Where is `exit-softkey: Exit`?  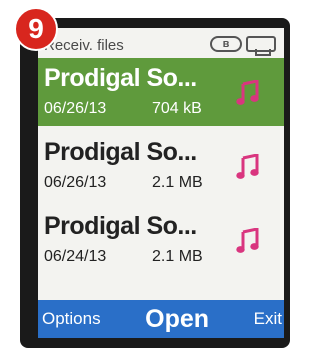
exit-softkey: Exit is located at coordinates (269, 319).